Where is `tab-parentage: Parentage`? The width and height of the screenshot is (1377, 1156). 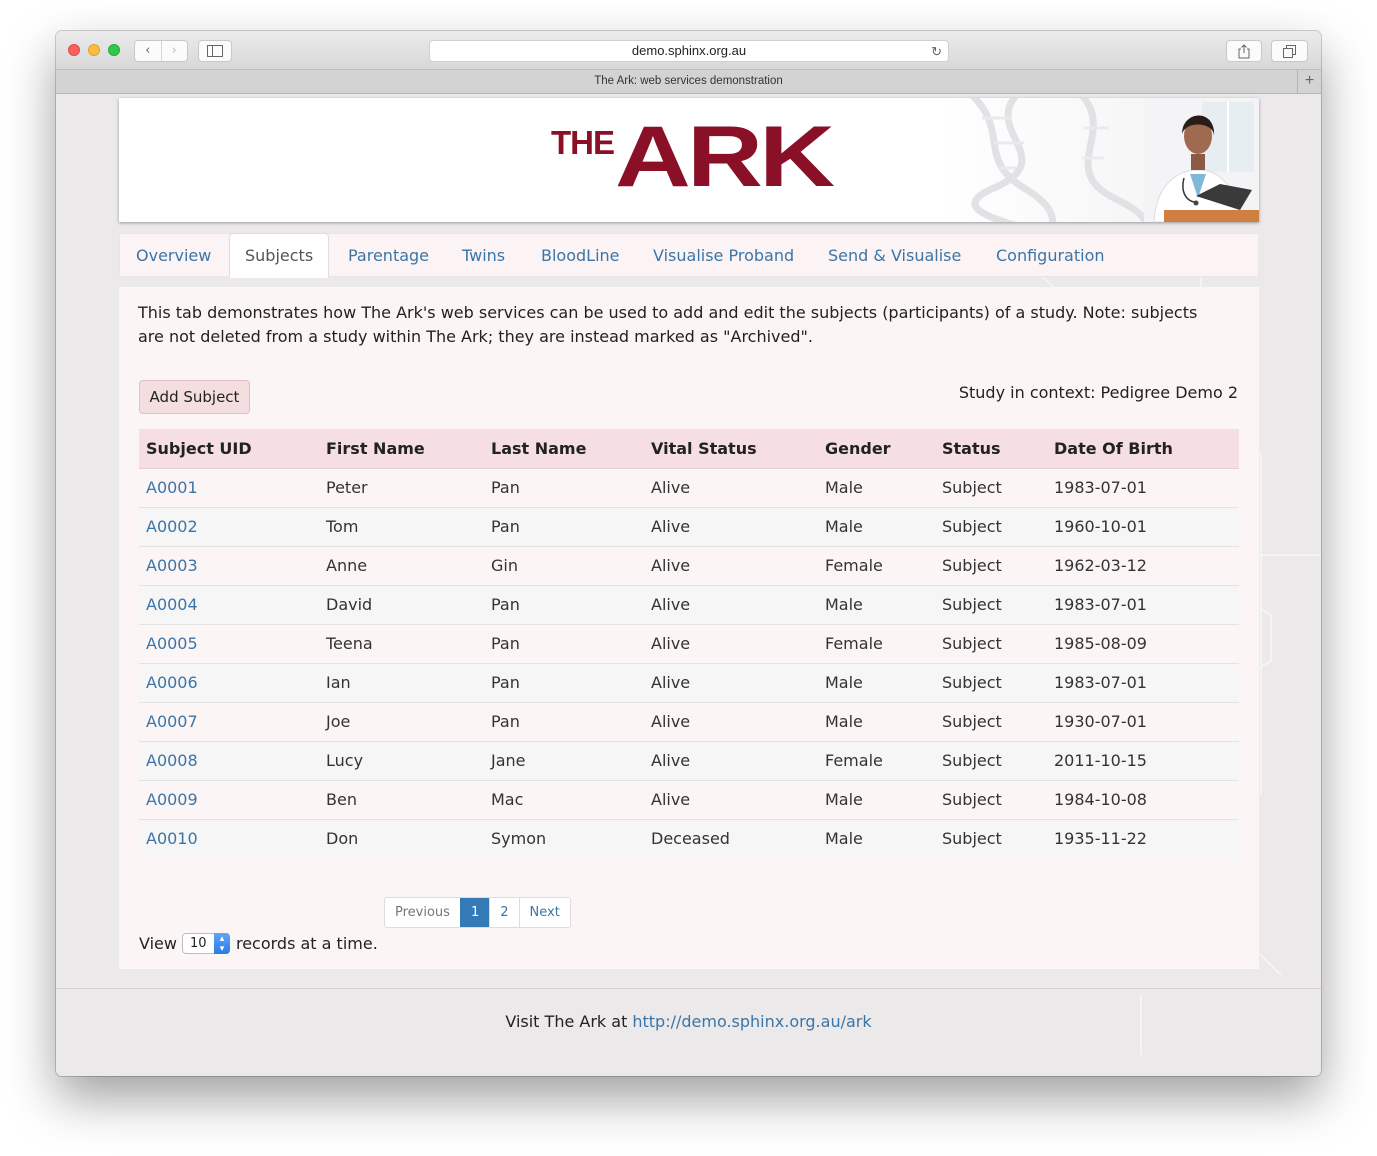 tab-parentage: Parentage is located at coordinates (388, 255).